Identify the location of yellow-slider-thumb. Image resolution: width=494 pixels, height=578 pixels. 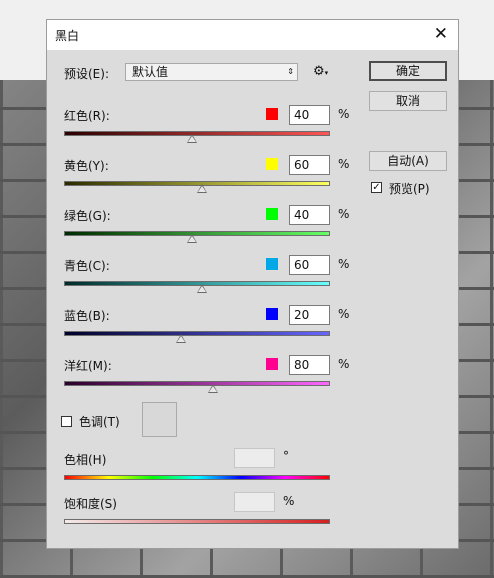
(202, 188).